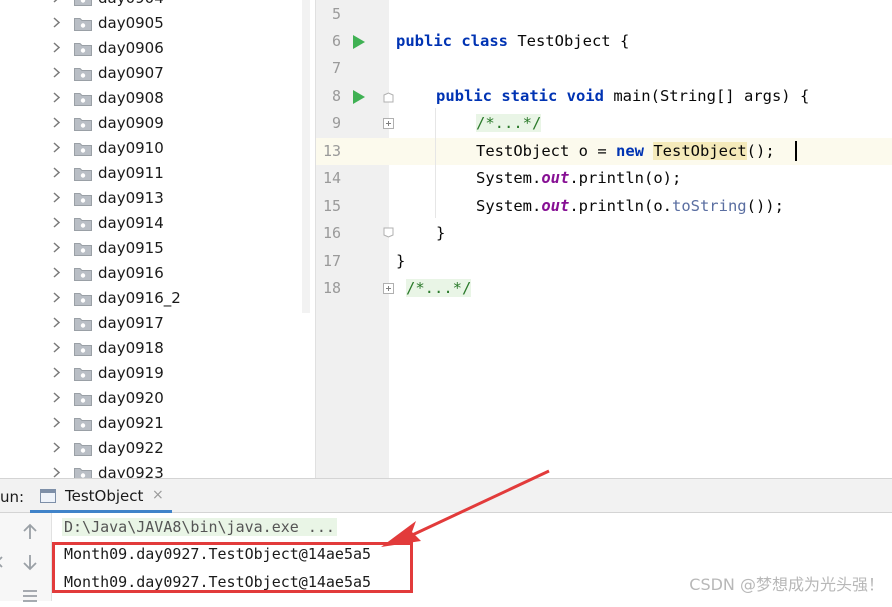 Image resolution: width=892 pixels, height=607 pixels. What do you see at coordinates (336, 96) in the screenshot?
I see `line-number: 8` at bounding box center [336, 96].